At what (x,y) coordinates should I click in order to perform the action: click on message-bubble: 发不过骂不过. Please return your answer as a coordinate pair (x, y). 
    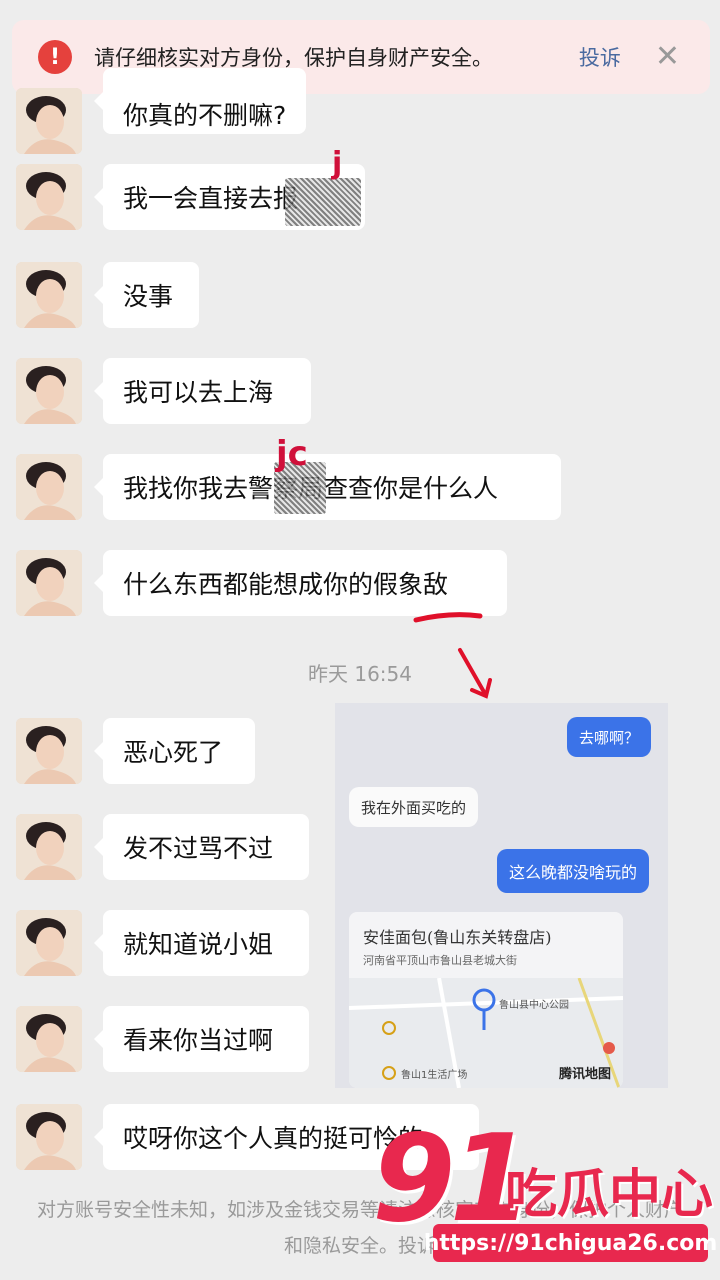
    Looking at the image, I should click on (201, 847).